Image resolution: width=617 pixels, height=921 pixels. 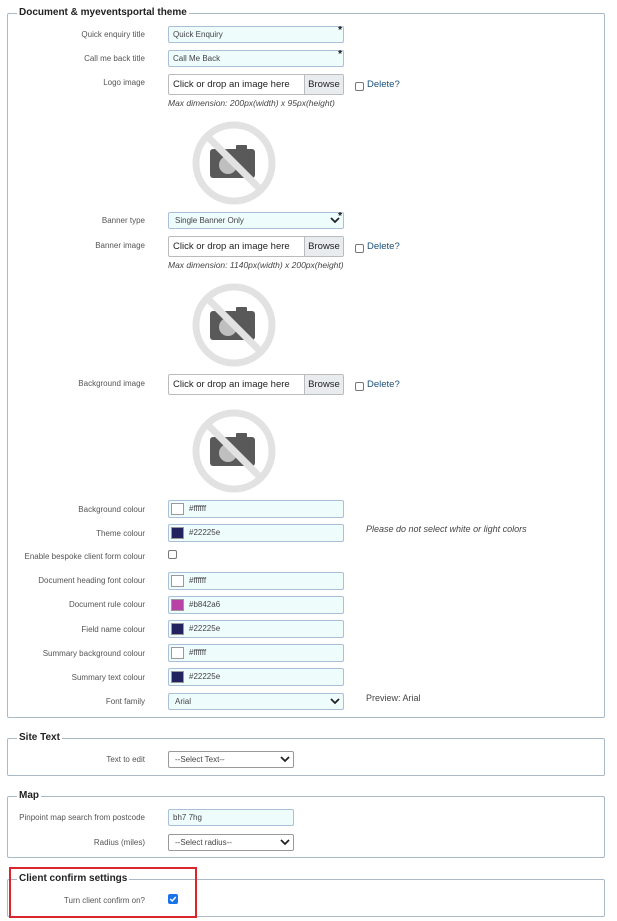 I want to click on text-to-edit-value: --Select Text--, so click(x=200, y=759).